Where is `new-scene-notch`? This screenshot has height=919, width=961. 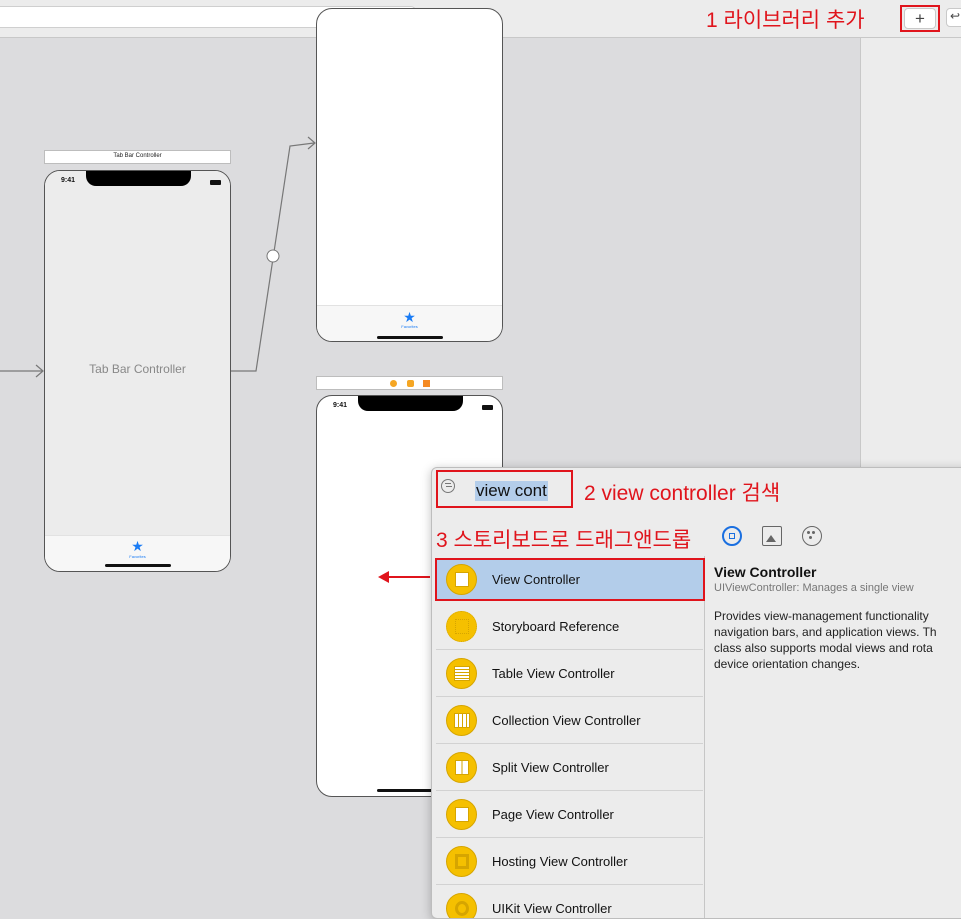
new-scene-notch is located at coordinates (410, 403).